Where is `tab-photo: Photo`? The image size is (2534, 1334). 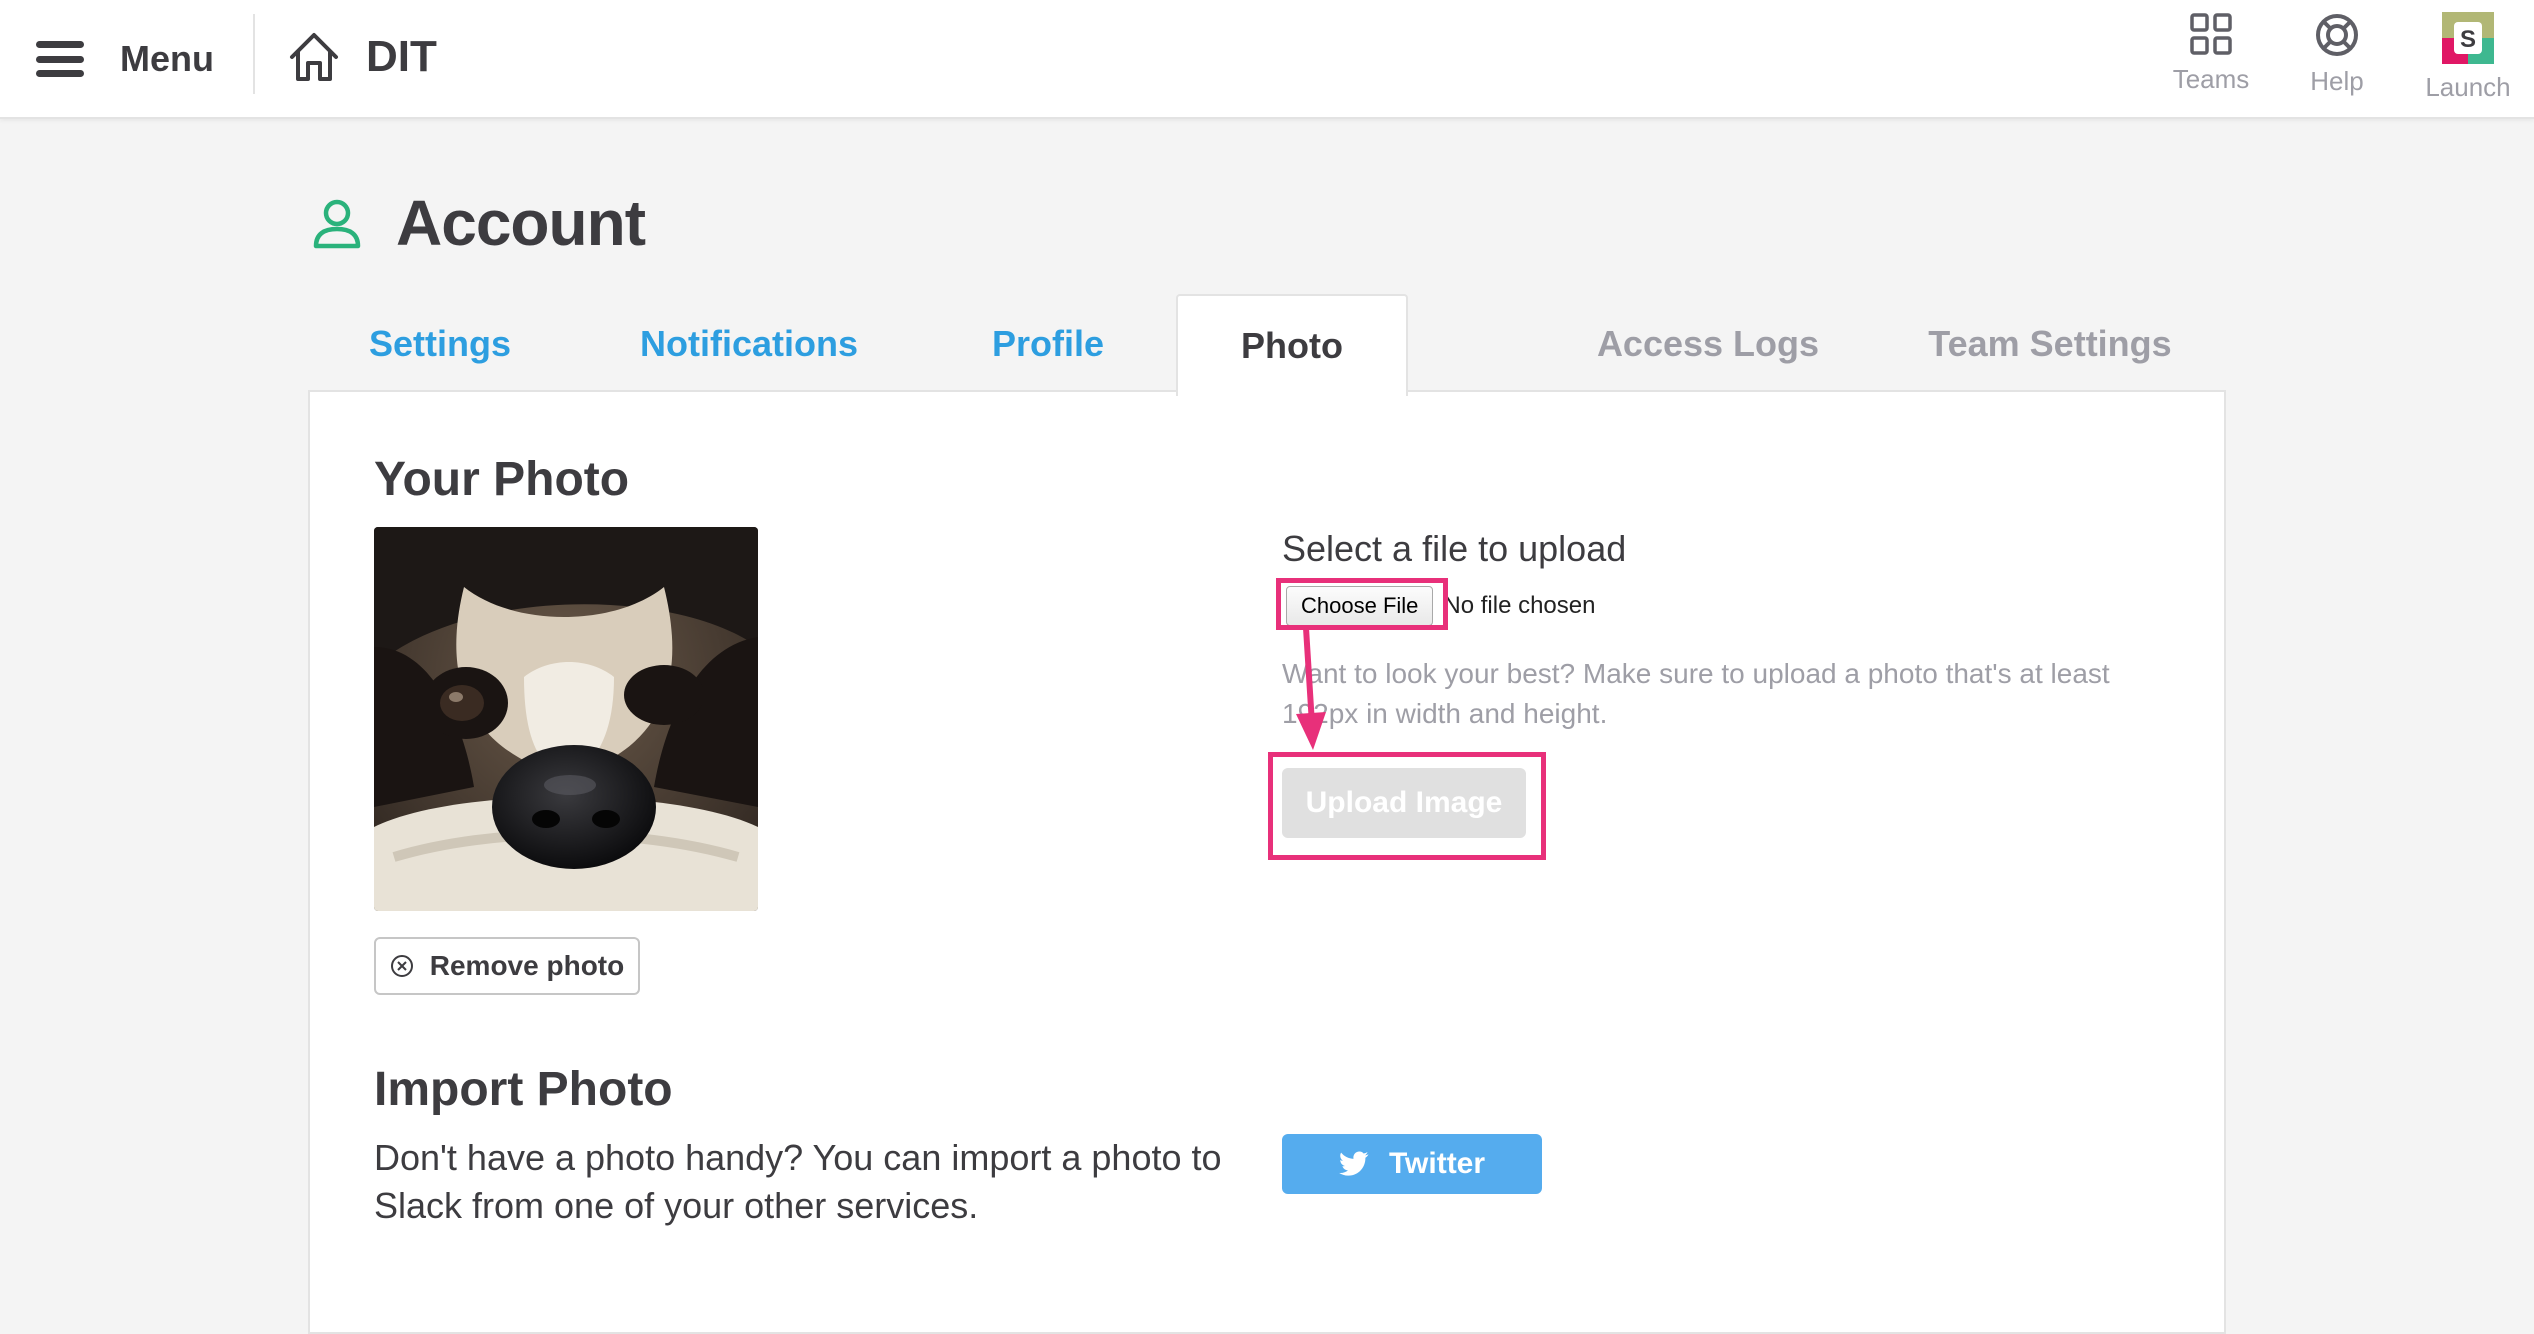
tab-photo: Photo is located at coordinates (1292, 345).